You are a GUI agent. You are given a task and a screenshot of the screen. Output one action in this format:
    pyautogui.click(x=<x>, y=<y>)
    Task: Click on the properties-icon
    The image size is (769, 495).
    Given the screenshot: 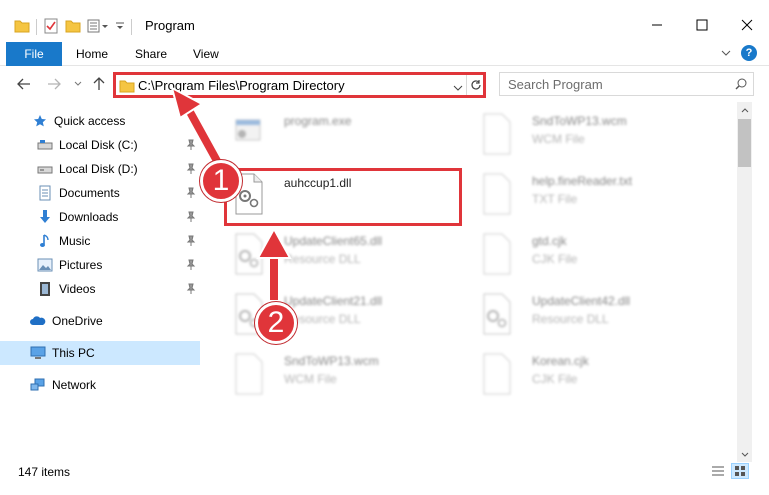 What is the action you would take?
    pyautogui.click(x=51, y=27)
    